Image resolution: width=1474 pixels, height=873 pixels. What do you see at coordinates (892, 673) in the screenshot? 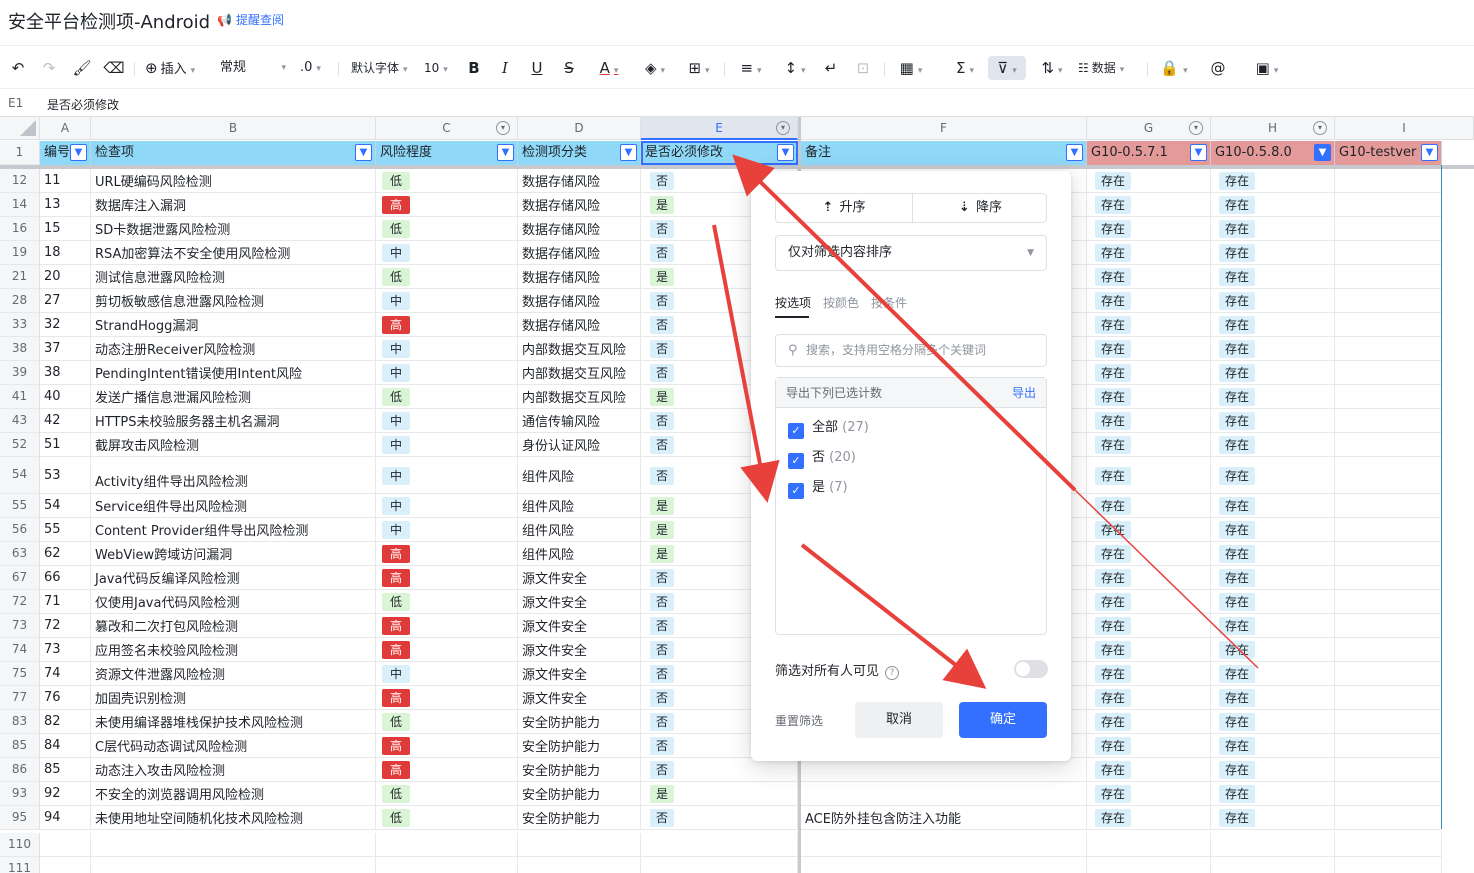
I see `help-icon: ?` at bounding box center [892, 673].